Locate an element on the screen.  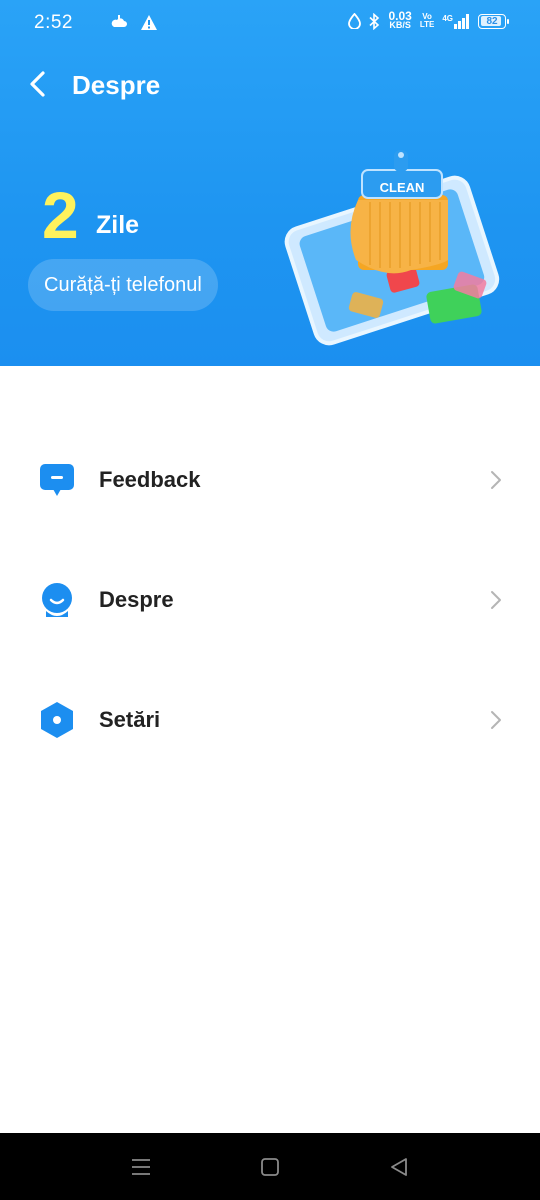
weather-icon is located at coordinates (119, 21).